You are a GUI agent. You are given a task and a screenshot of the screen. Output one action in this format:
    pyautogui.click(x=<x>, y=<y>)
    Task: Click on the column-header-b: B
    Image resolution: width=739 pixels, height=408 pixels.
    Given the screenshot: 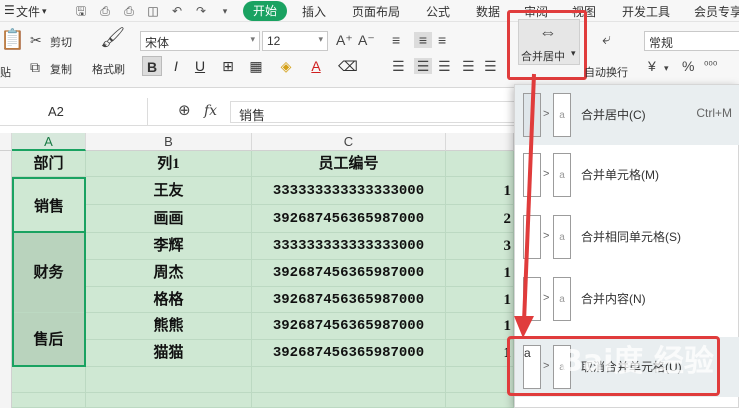 What is the action you would take?
    pyautogui.click(x=169, y=142)
    